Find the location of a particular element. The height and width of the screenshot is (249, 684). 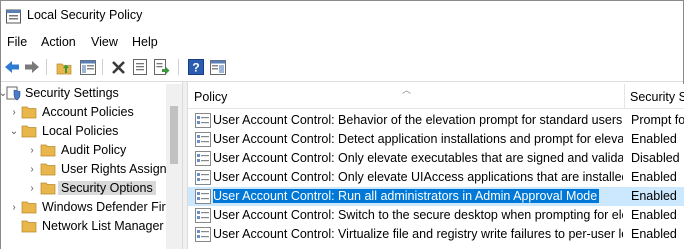

shield-icon is located at coordinates (13, 93).